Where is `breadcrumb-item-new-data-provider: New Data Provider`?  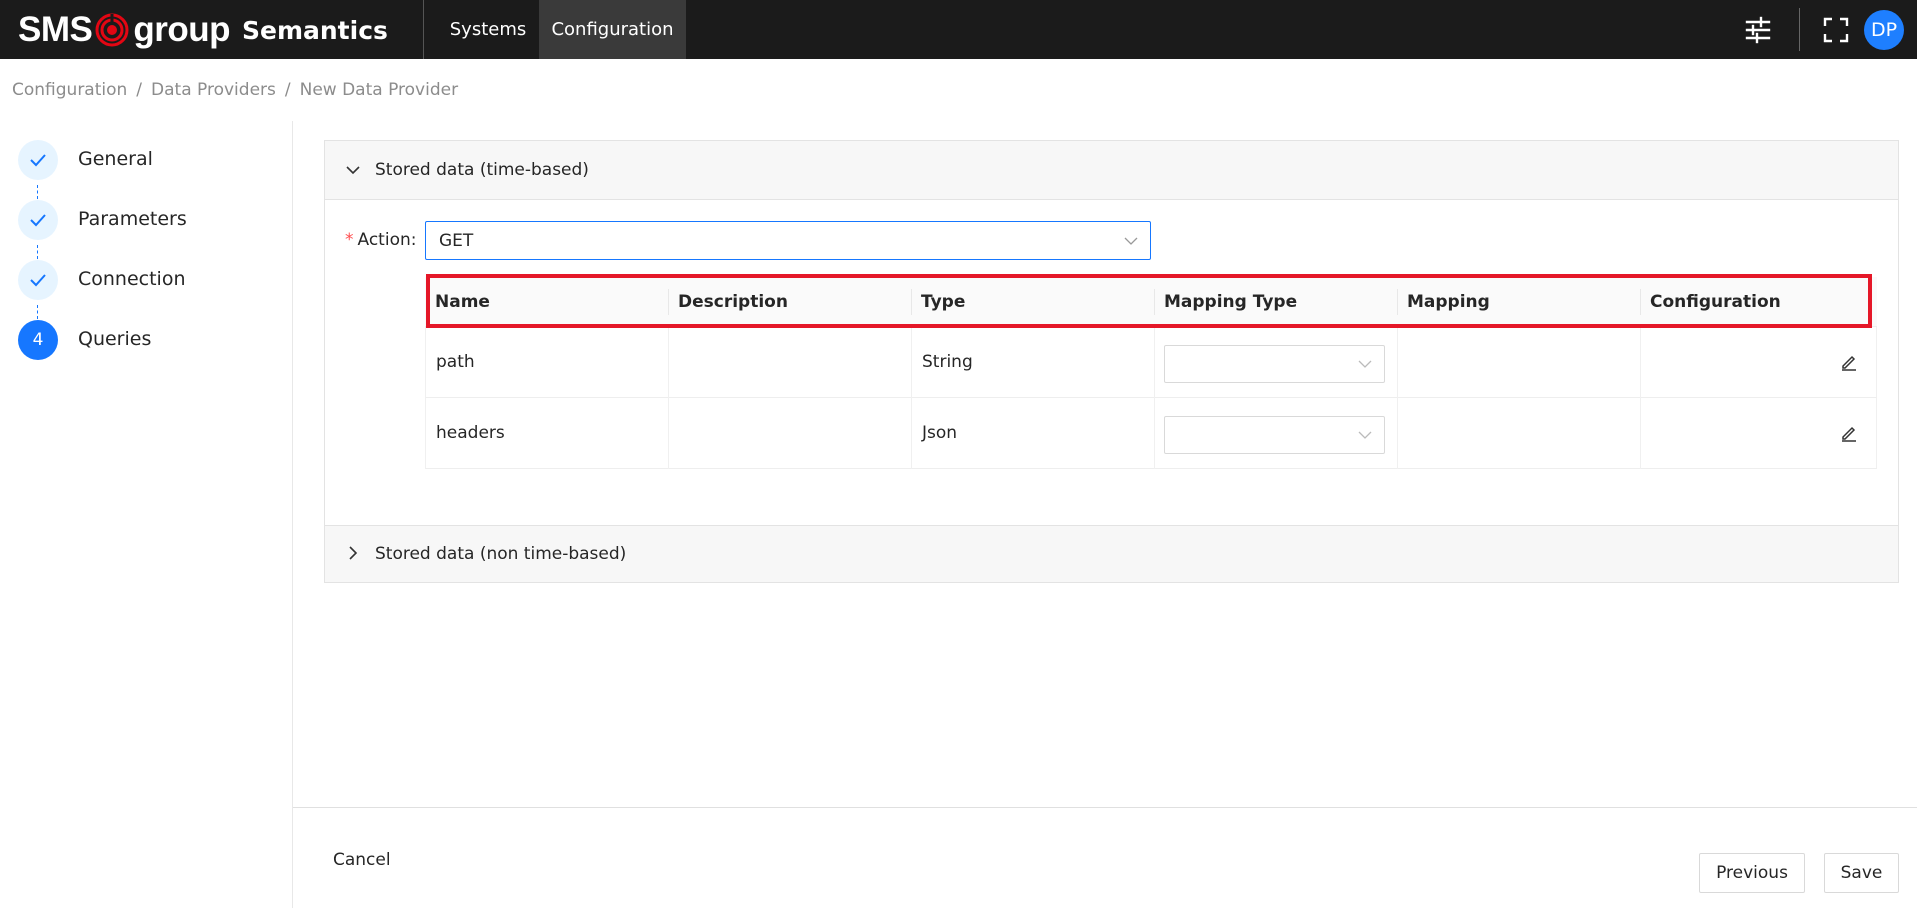 breadcrumb-item-new-data-provider: New Data Provider is located at coordinates (379, 90).